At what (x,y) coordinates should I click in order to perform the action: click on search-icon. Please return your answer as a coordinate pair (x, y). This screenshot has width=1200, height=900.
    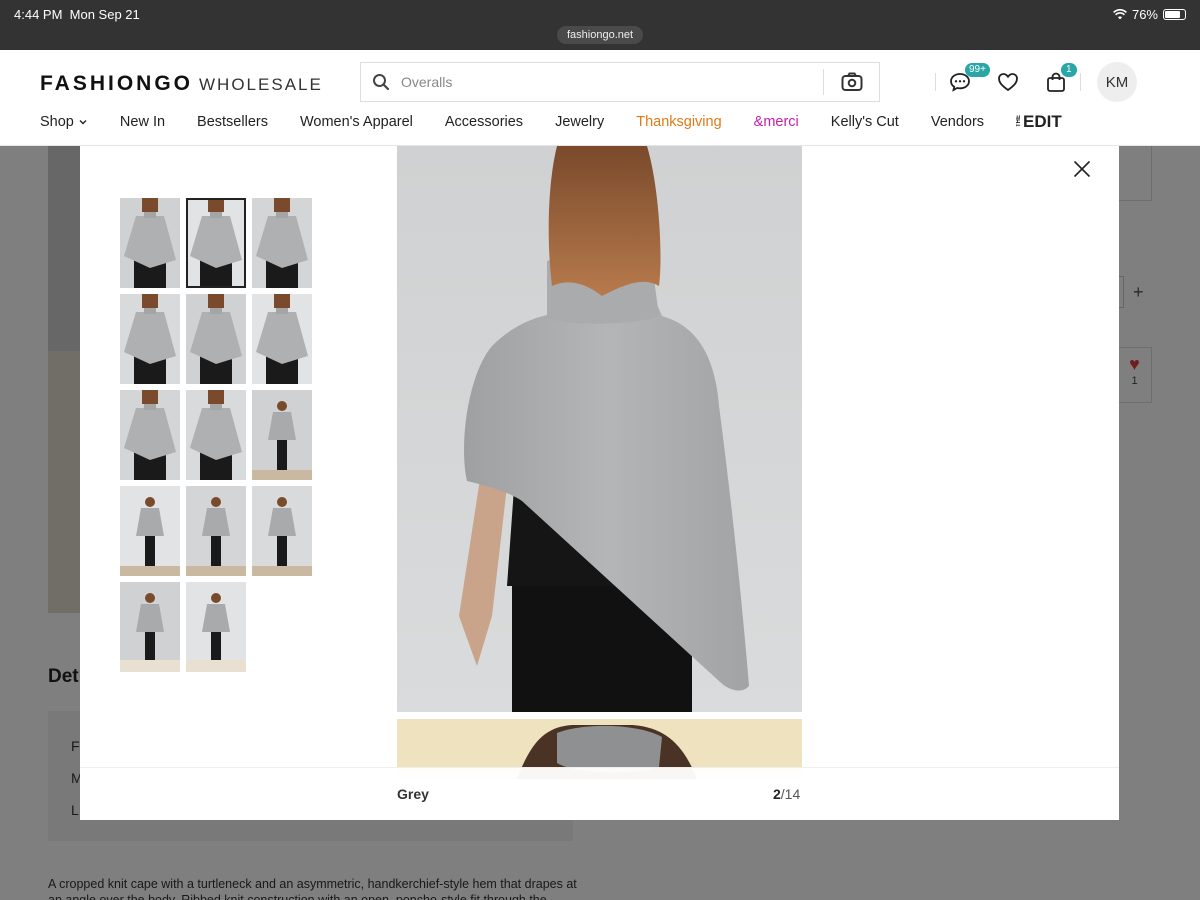
    Looking at the image, I should click on (381, 82).